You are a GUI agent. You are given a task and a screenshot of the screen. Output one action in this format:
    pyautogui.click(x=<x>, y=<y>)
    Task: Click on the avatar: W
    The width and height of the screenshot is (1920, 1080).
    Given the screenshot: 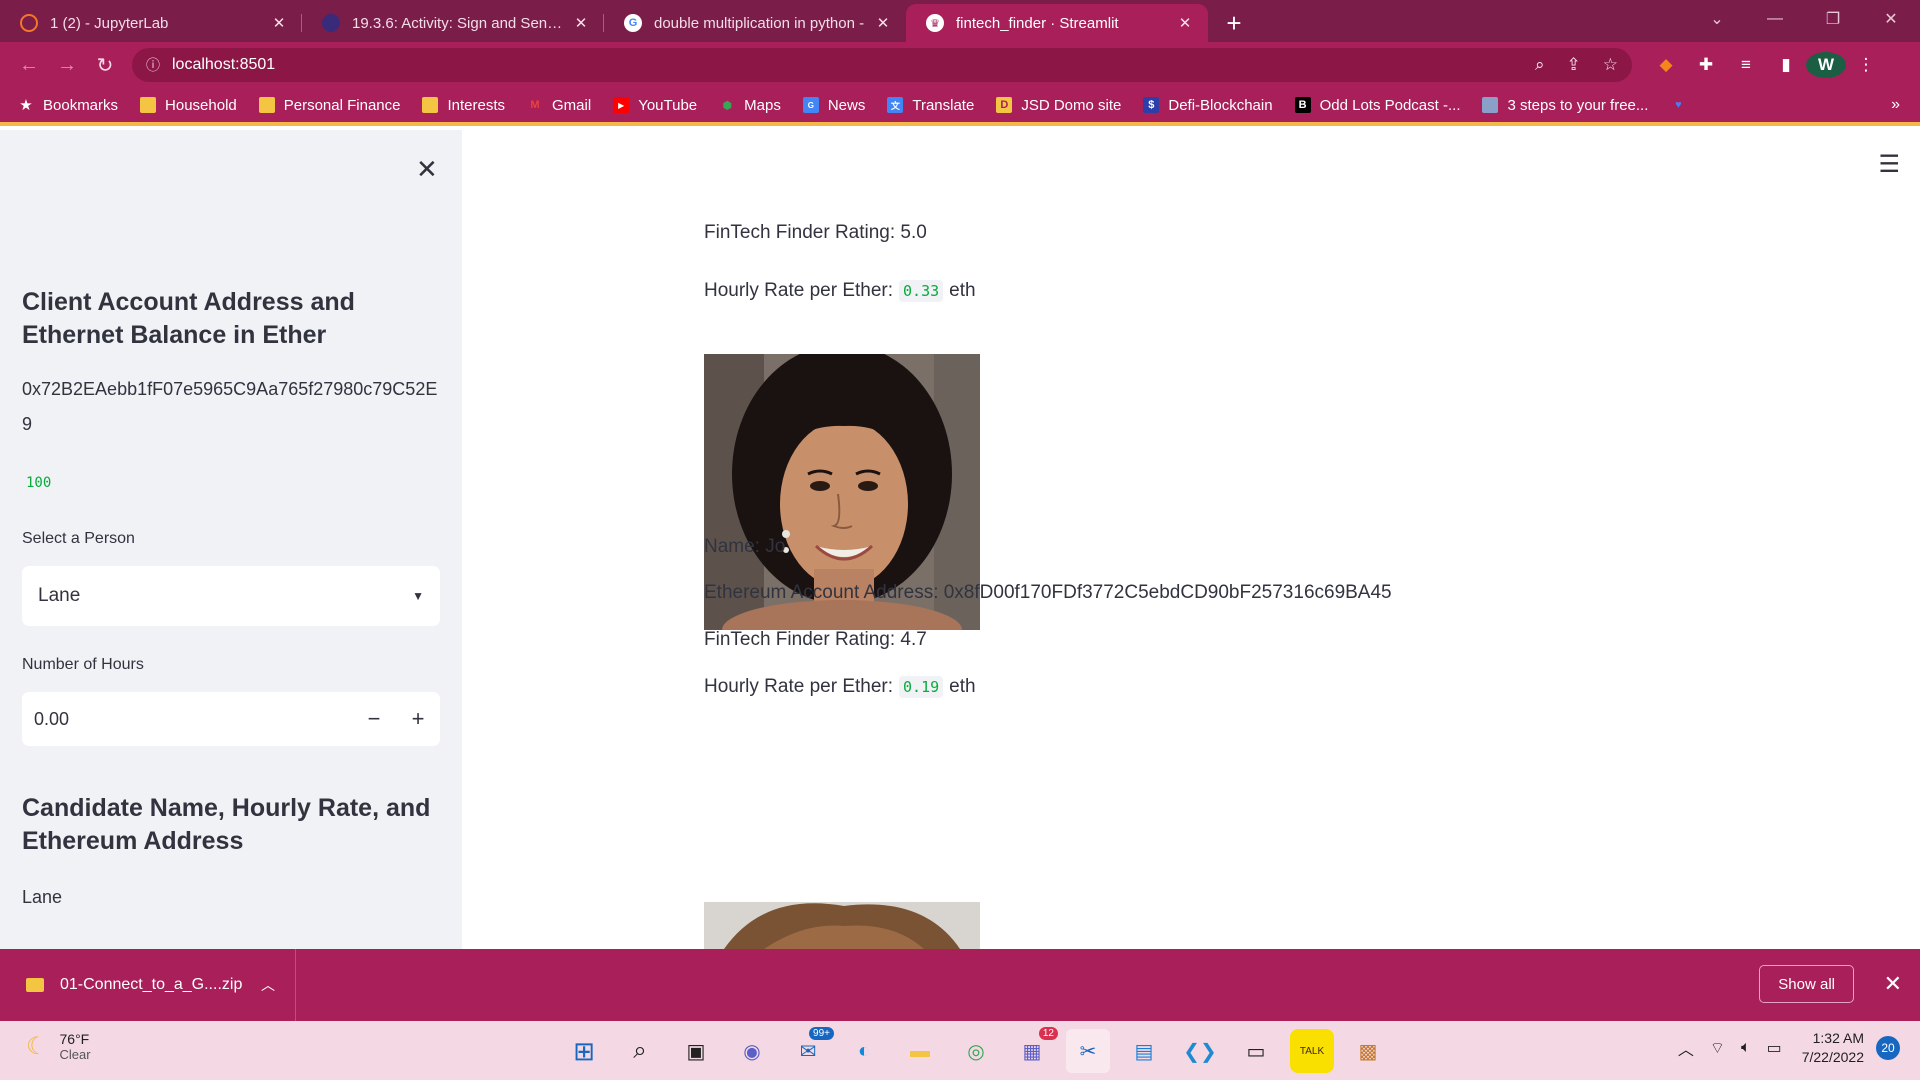 What is the action you would take?
    pyautogui.click(x=1826, y=65)
    